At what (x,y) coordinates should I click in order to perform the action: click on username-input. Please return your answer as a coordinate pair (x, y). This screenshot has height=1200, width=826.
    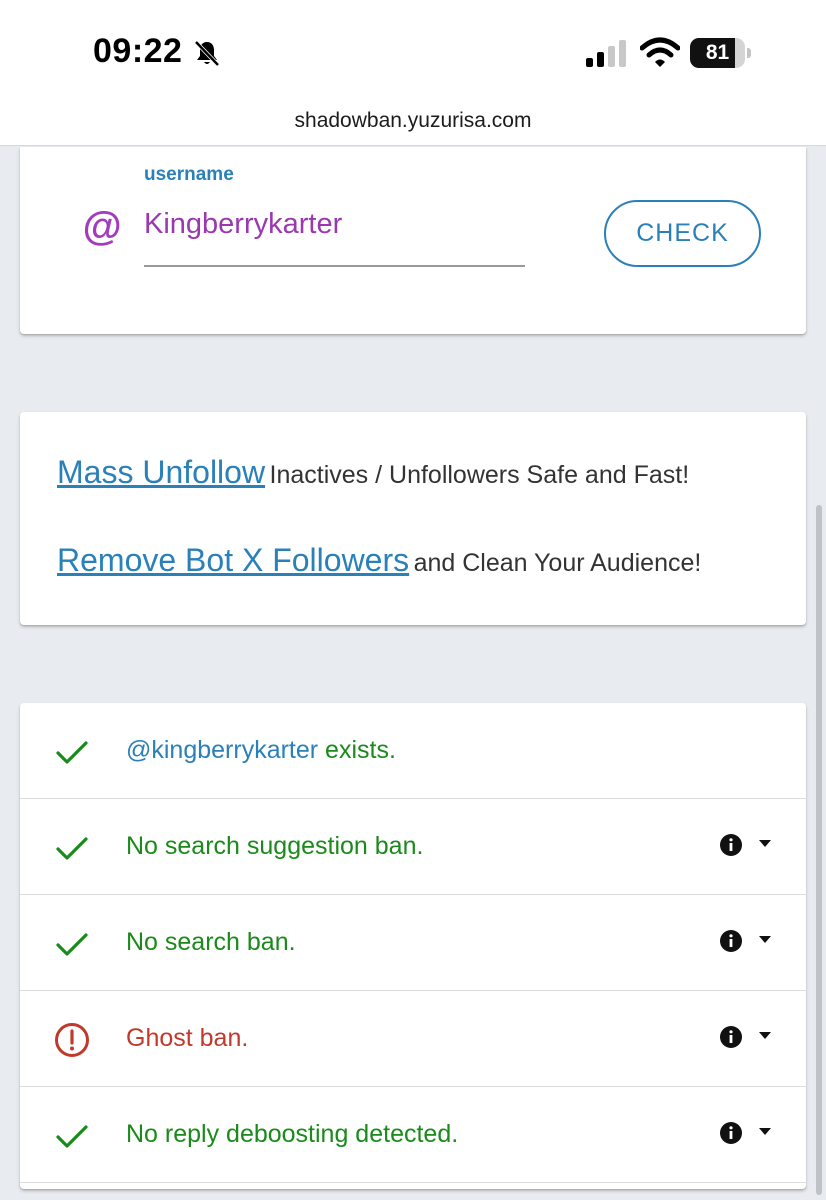
    Looking at the image, I should click on (334, 236).